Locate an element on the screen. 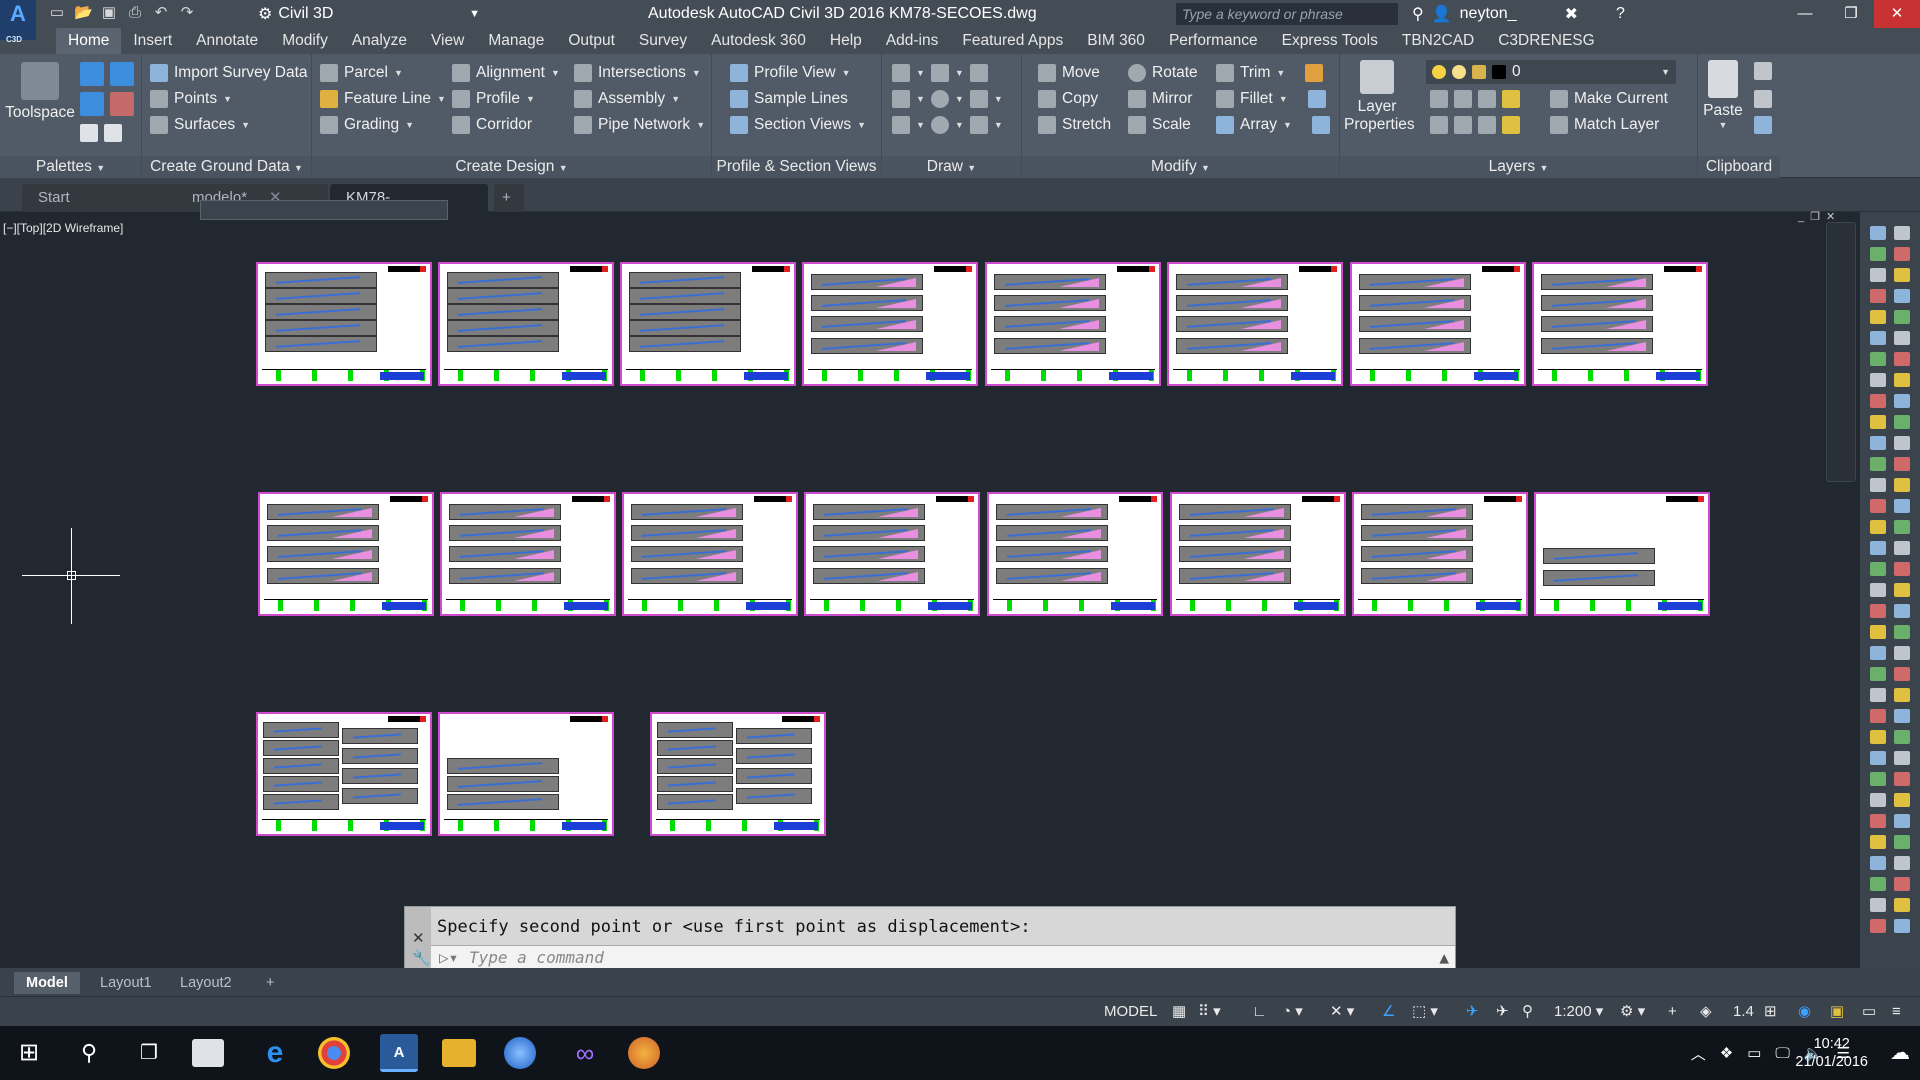 The image size is (1920, 1080). customization-icon: ≡ is located at coordinates (1896, 1012).